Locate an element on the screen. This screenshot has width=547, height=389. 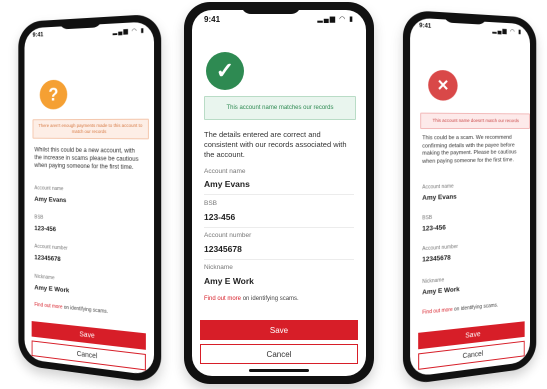
success-banner-text: This account name matches our records is located at coordinates (280, 108).